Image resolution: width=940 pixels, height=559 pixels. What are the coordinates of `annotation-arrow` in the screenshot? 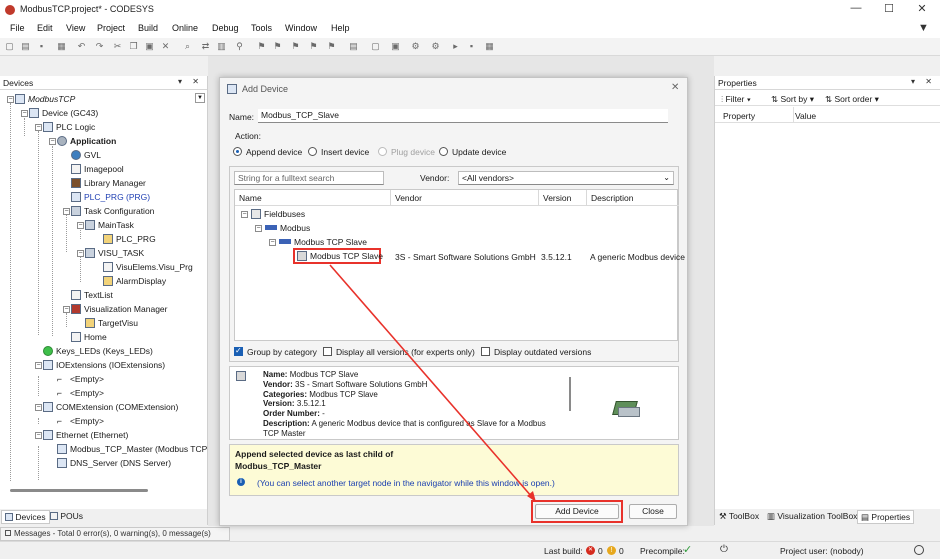 It's located at (432, 383).